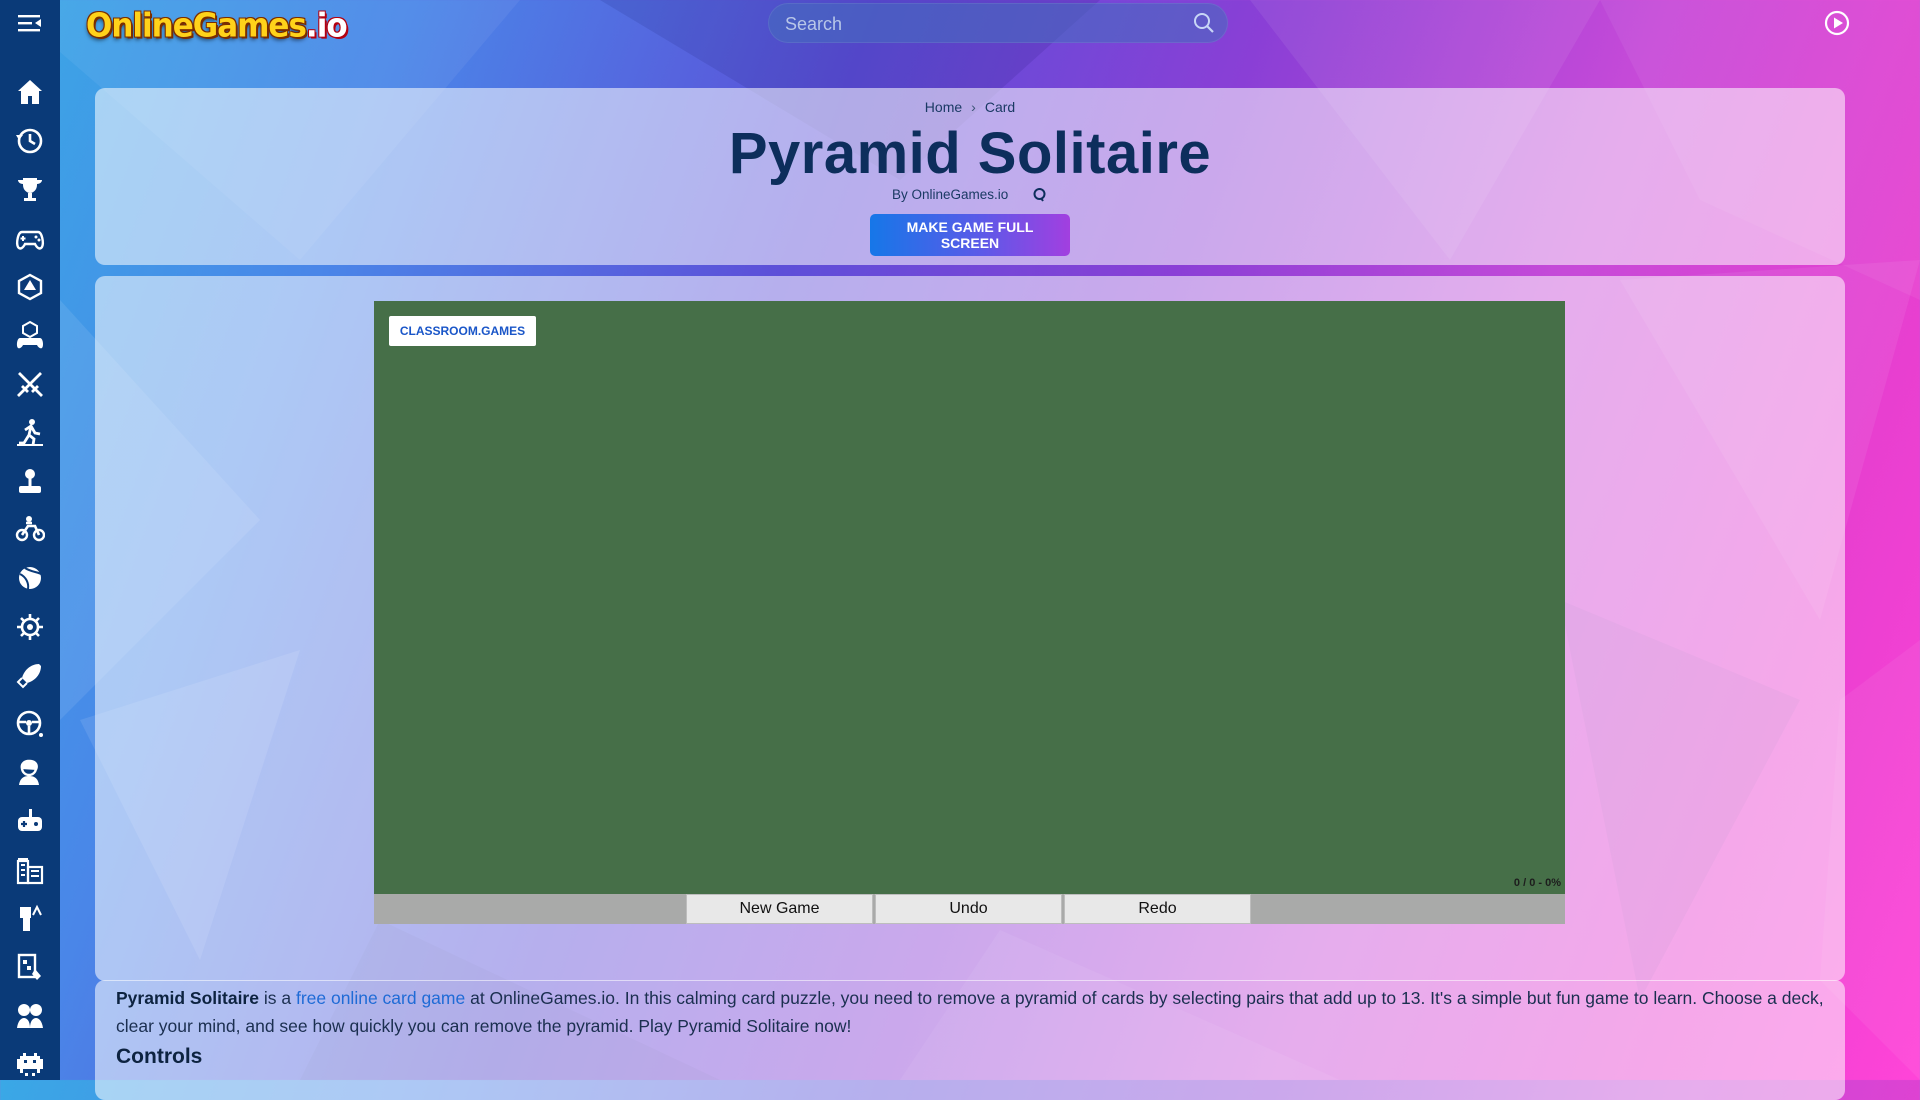 The height and width of the screenshot is (1100, 1920). What do you see at coordinates (462, 331) in the screenshot?
I see `classroom-games-button: CLASSROOM.GAMES` at bounding box center [462, 331].